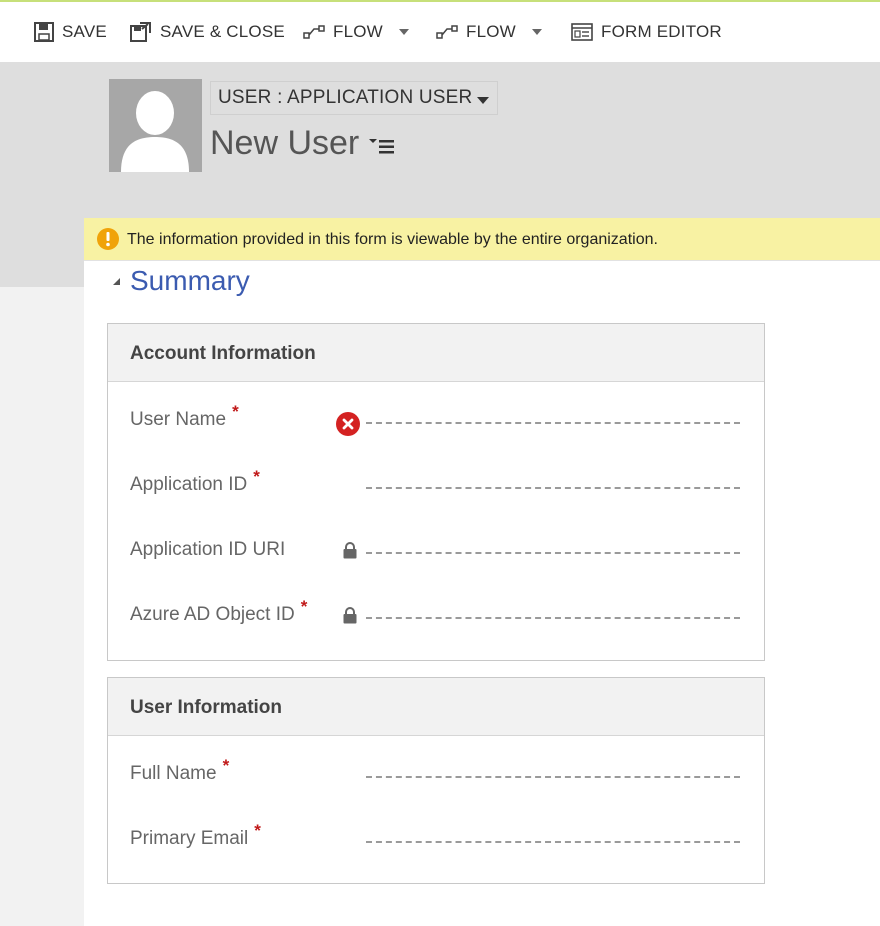 Image resolution: width=880 pixels, height=926 pixels. Describe the element at coordinates (382, 149) in the screenshot. I see `record-menu-icon` at that location.